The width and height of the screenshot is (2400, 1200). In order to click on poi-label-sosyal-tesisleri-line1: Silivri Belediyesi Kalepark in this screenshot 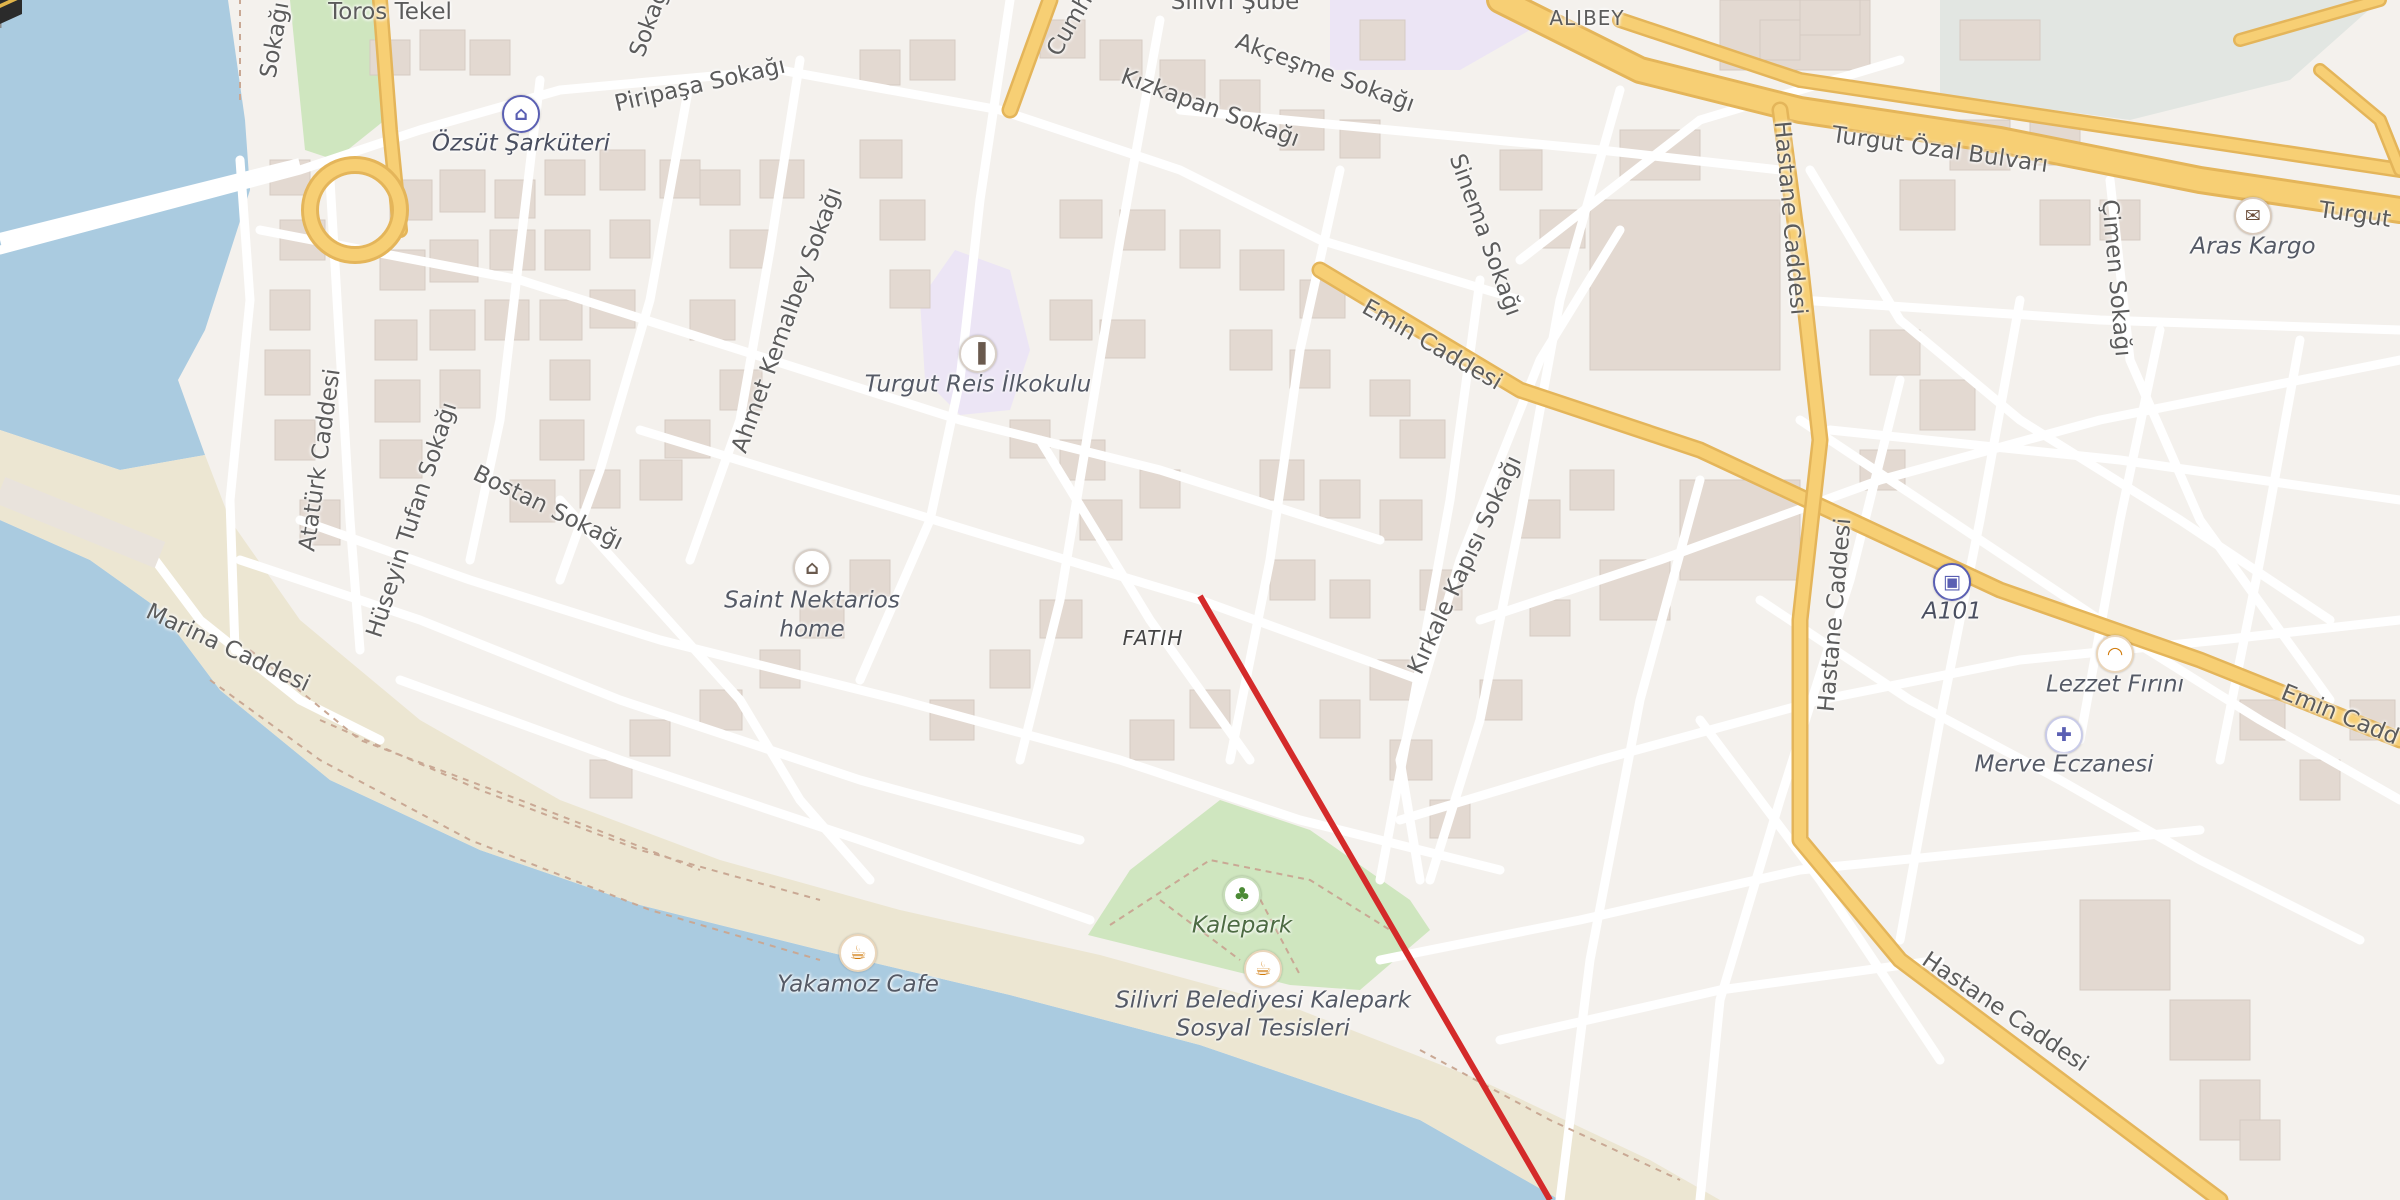, I will do `click(1263, 1001)`.